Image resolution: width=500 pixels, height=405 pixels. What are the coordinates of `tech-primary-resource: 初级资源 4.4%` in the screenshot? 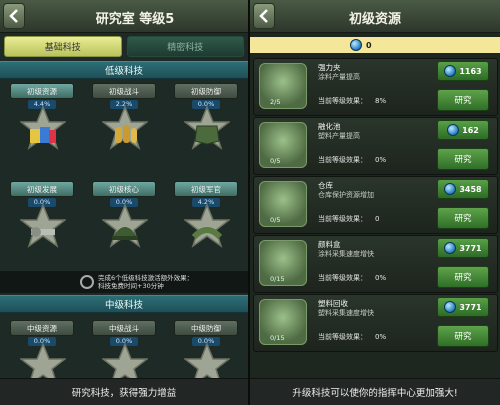 It's located at (42, 133).